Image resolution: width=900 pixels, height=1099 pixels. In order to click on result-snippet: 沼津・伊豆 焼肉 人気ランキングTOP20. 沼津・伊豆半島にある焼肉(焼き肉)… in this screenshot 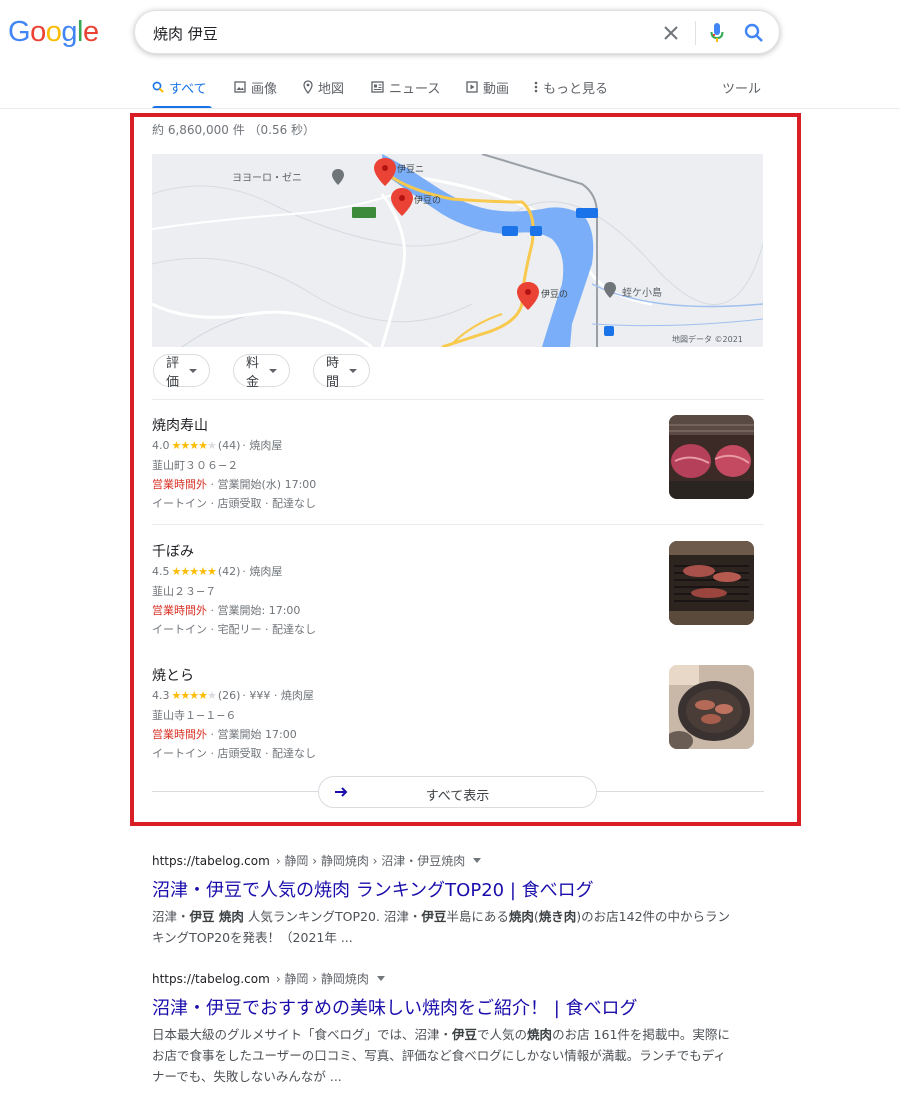, I will do `click(441, 927)`.